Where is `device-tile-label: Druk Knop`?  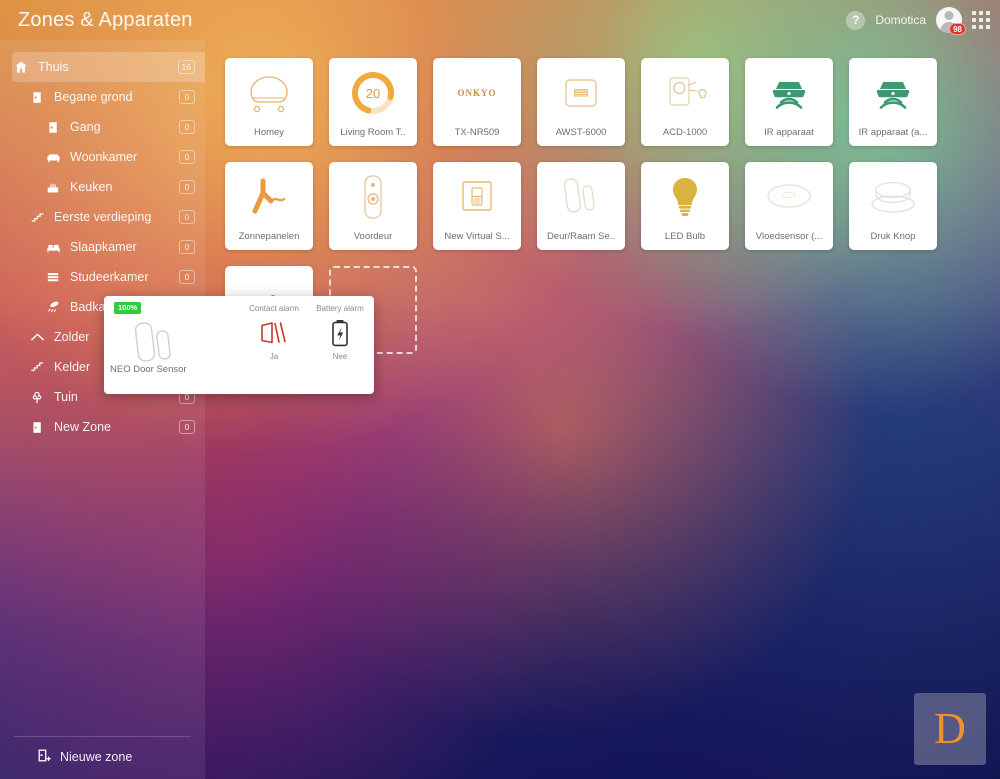
device-tile-label: Druk Knop is located at coordinates (893, 236).